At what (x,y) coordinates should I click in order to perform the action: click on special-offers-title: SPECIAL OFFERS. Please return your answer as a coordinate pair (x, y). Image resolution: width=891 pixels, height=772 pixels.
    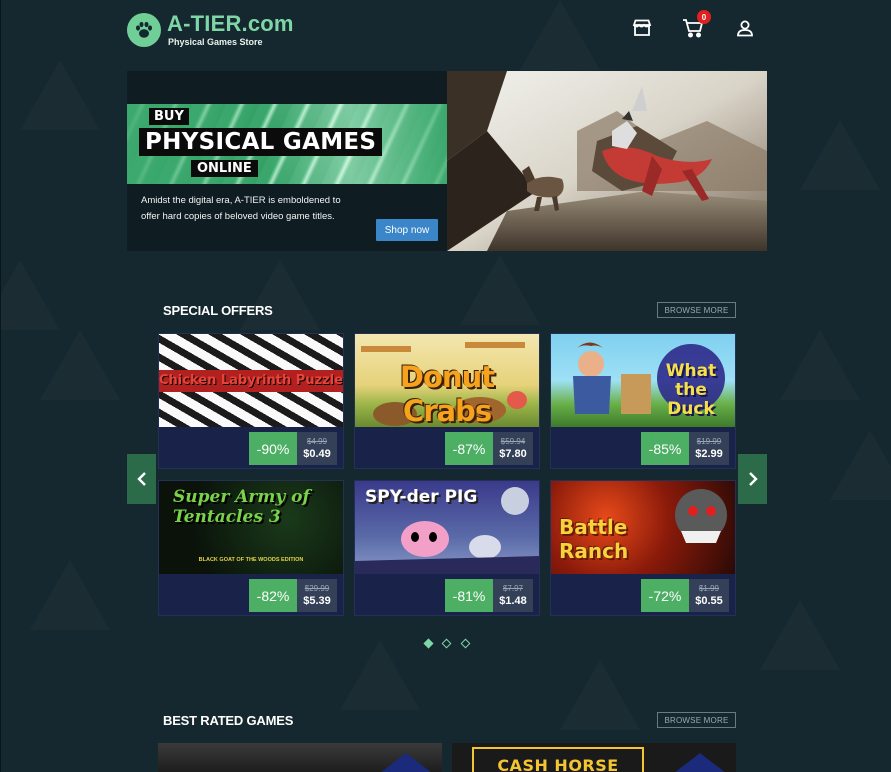
    Looking at the image, I should click on (218, 310).